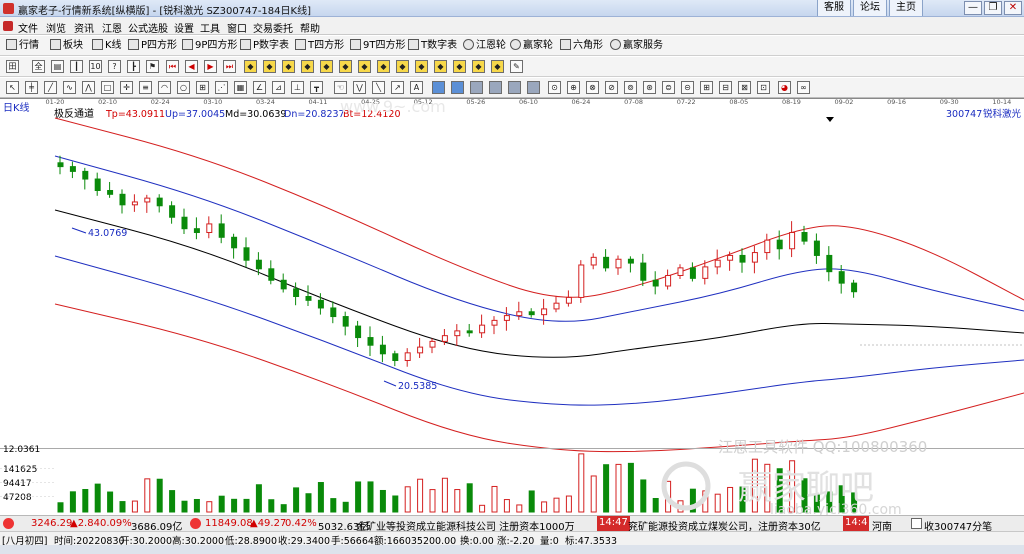 The height and width of the screenshot is (554, 1024). I want to click on menu-tools: 工具, so click(210, 27).